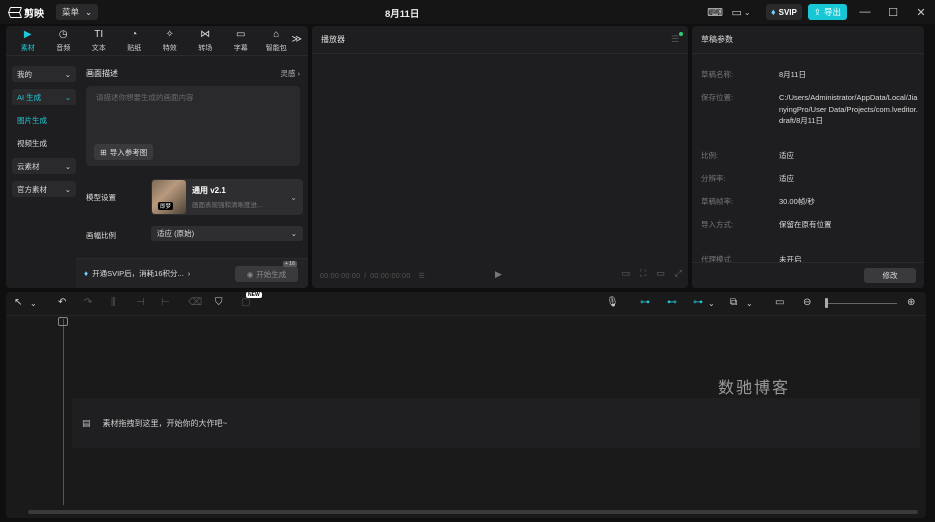  What do you see at coordinates (297, 39) in the screenshot?
I see `more-tabs-icon: ≫` at bounding box center [297, 39].